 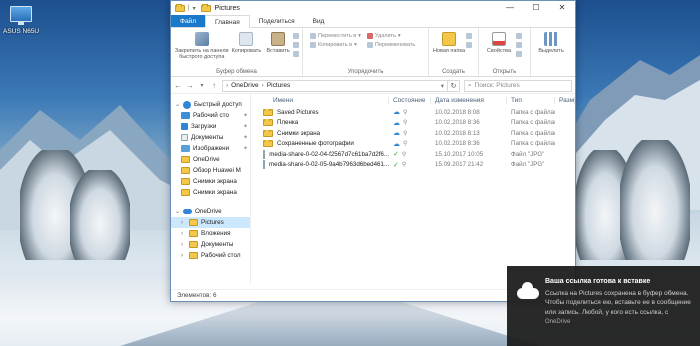 I want to click on pin-quick-access-button: Закрепить на панели быстрого доступа, so click(x=202, y=48).